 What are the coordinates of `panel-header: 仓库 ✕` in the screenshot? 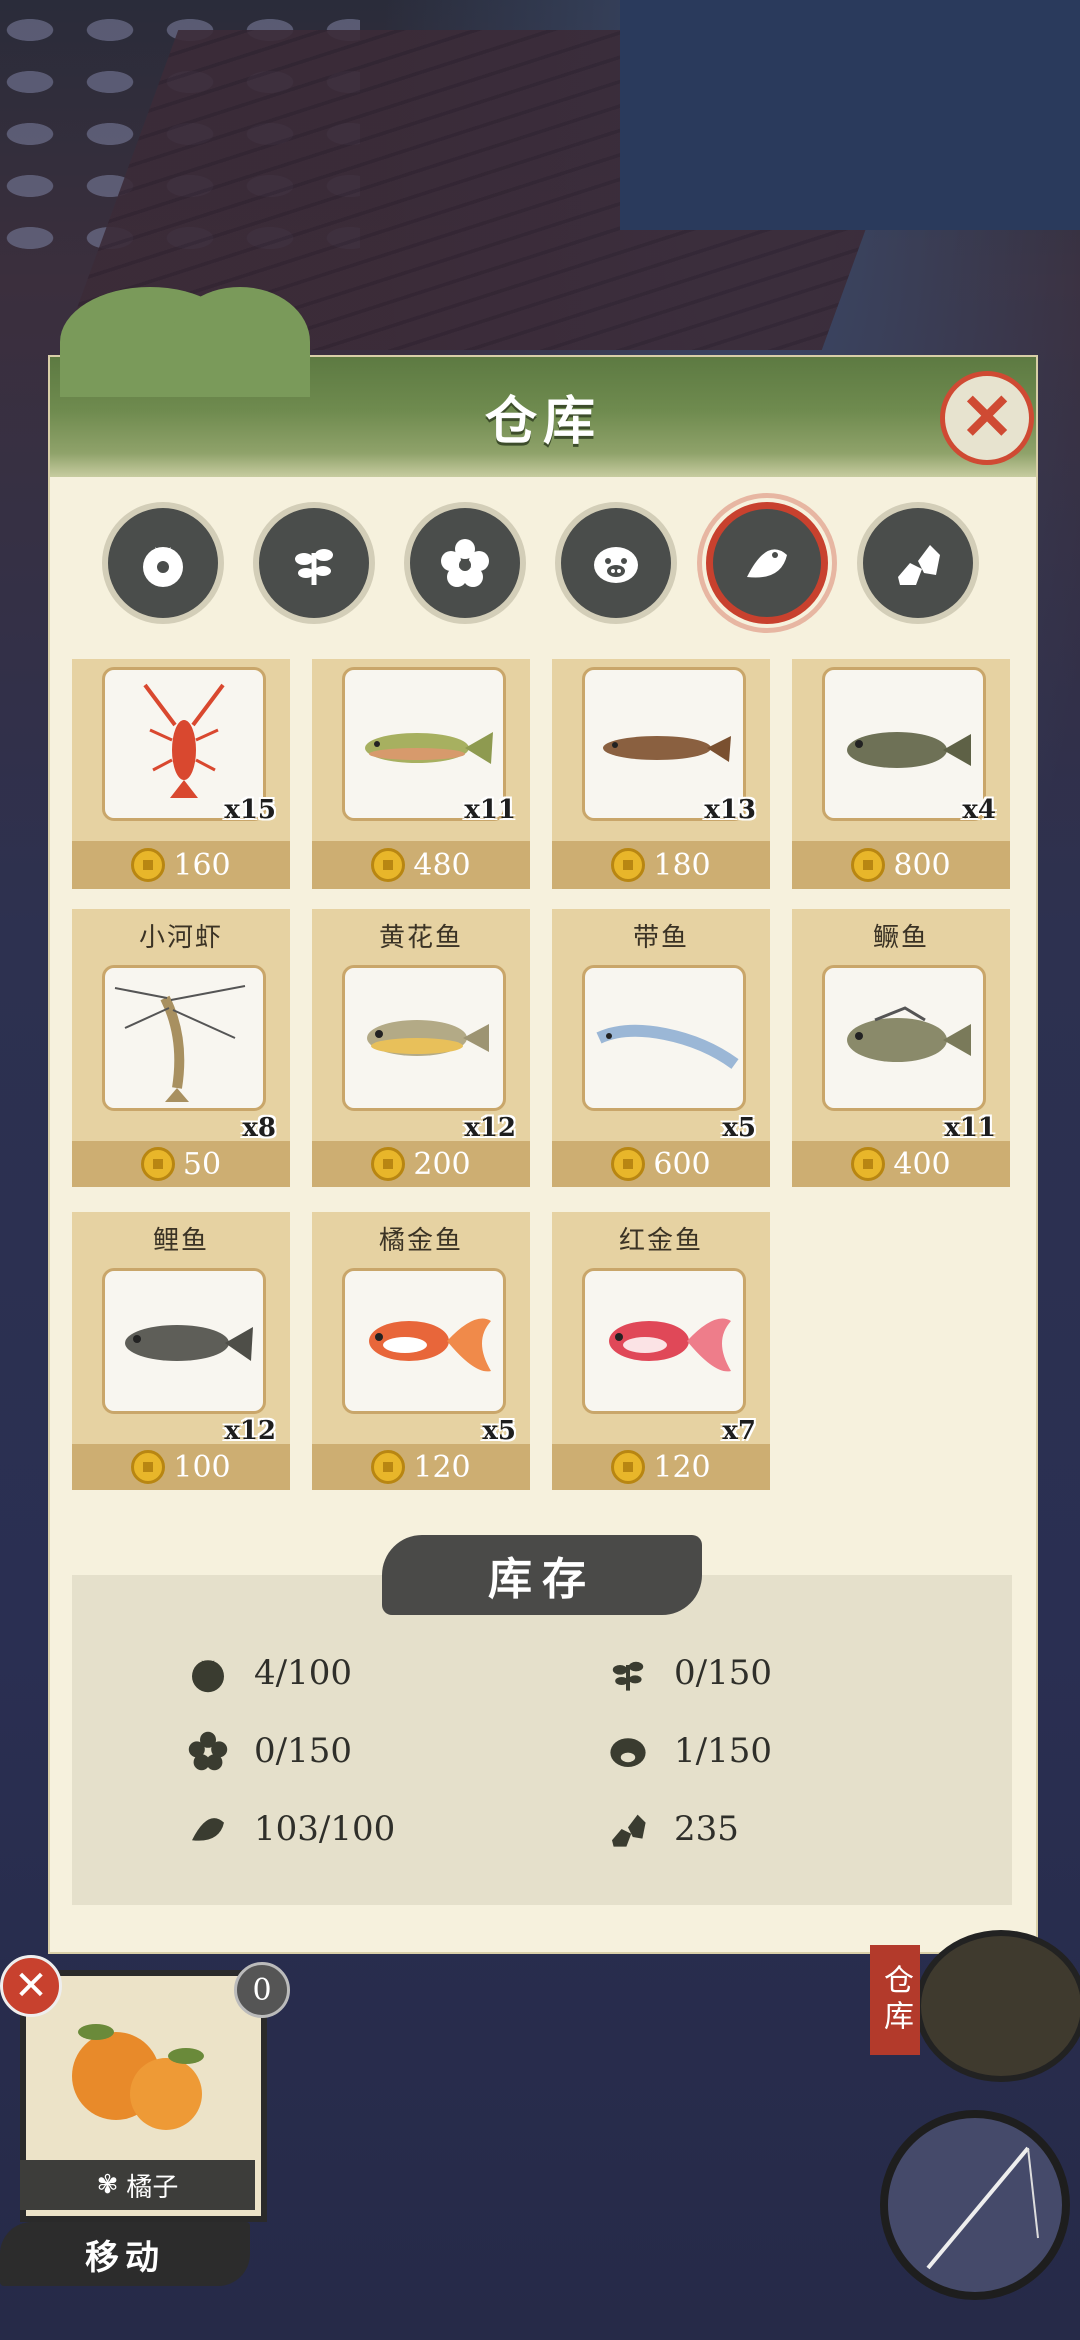 It's located at (543, 382).